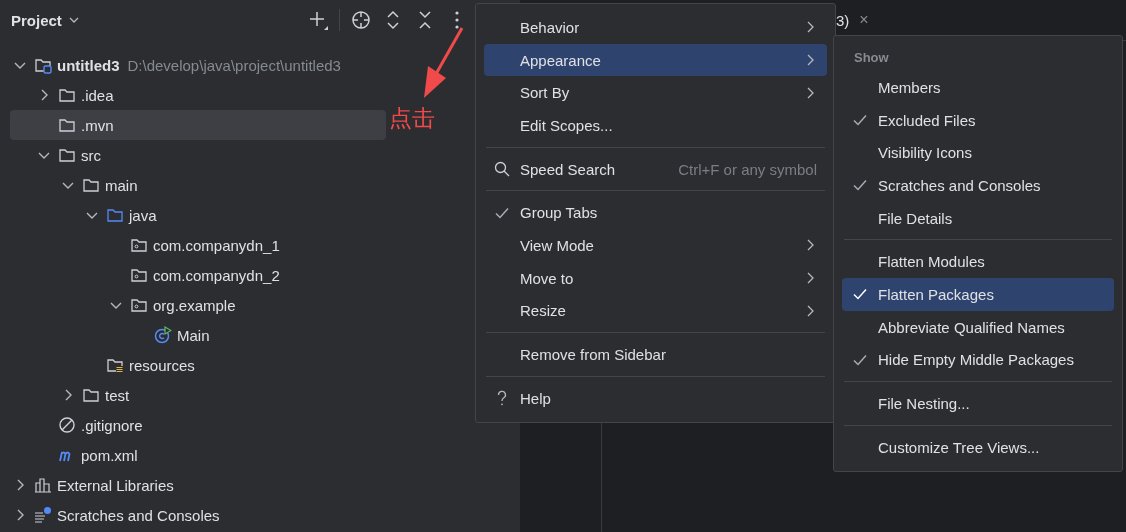  What do you see at coordinates (198, 215) in the screenshot?
I see `tree-row: java` at bounding box center [198, 215].